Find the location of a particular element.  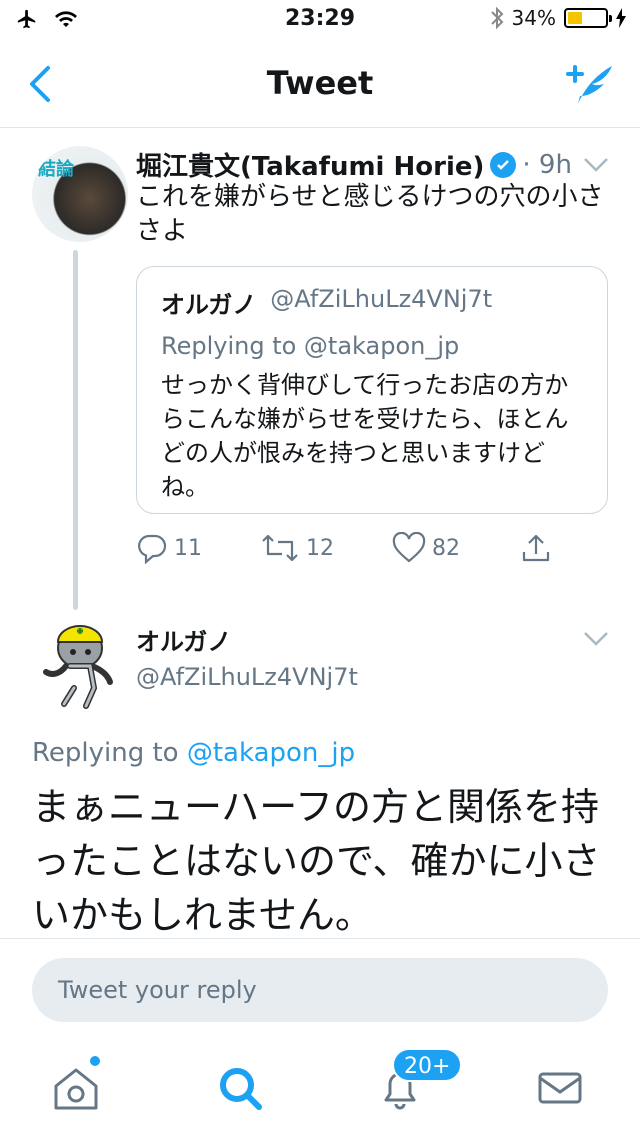

tweet-text: これを嫌がらせと感じるけつの穴の小ささよ is located at coordinates (370, 214).